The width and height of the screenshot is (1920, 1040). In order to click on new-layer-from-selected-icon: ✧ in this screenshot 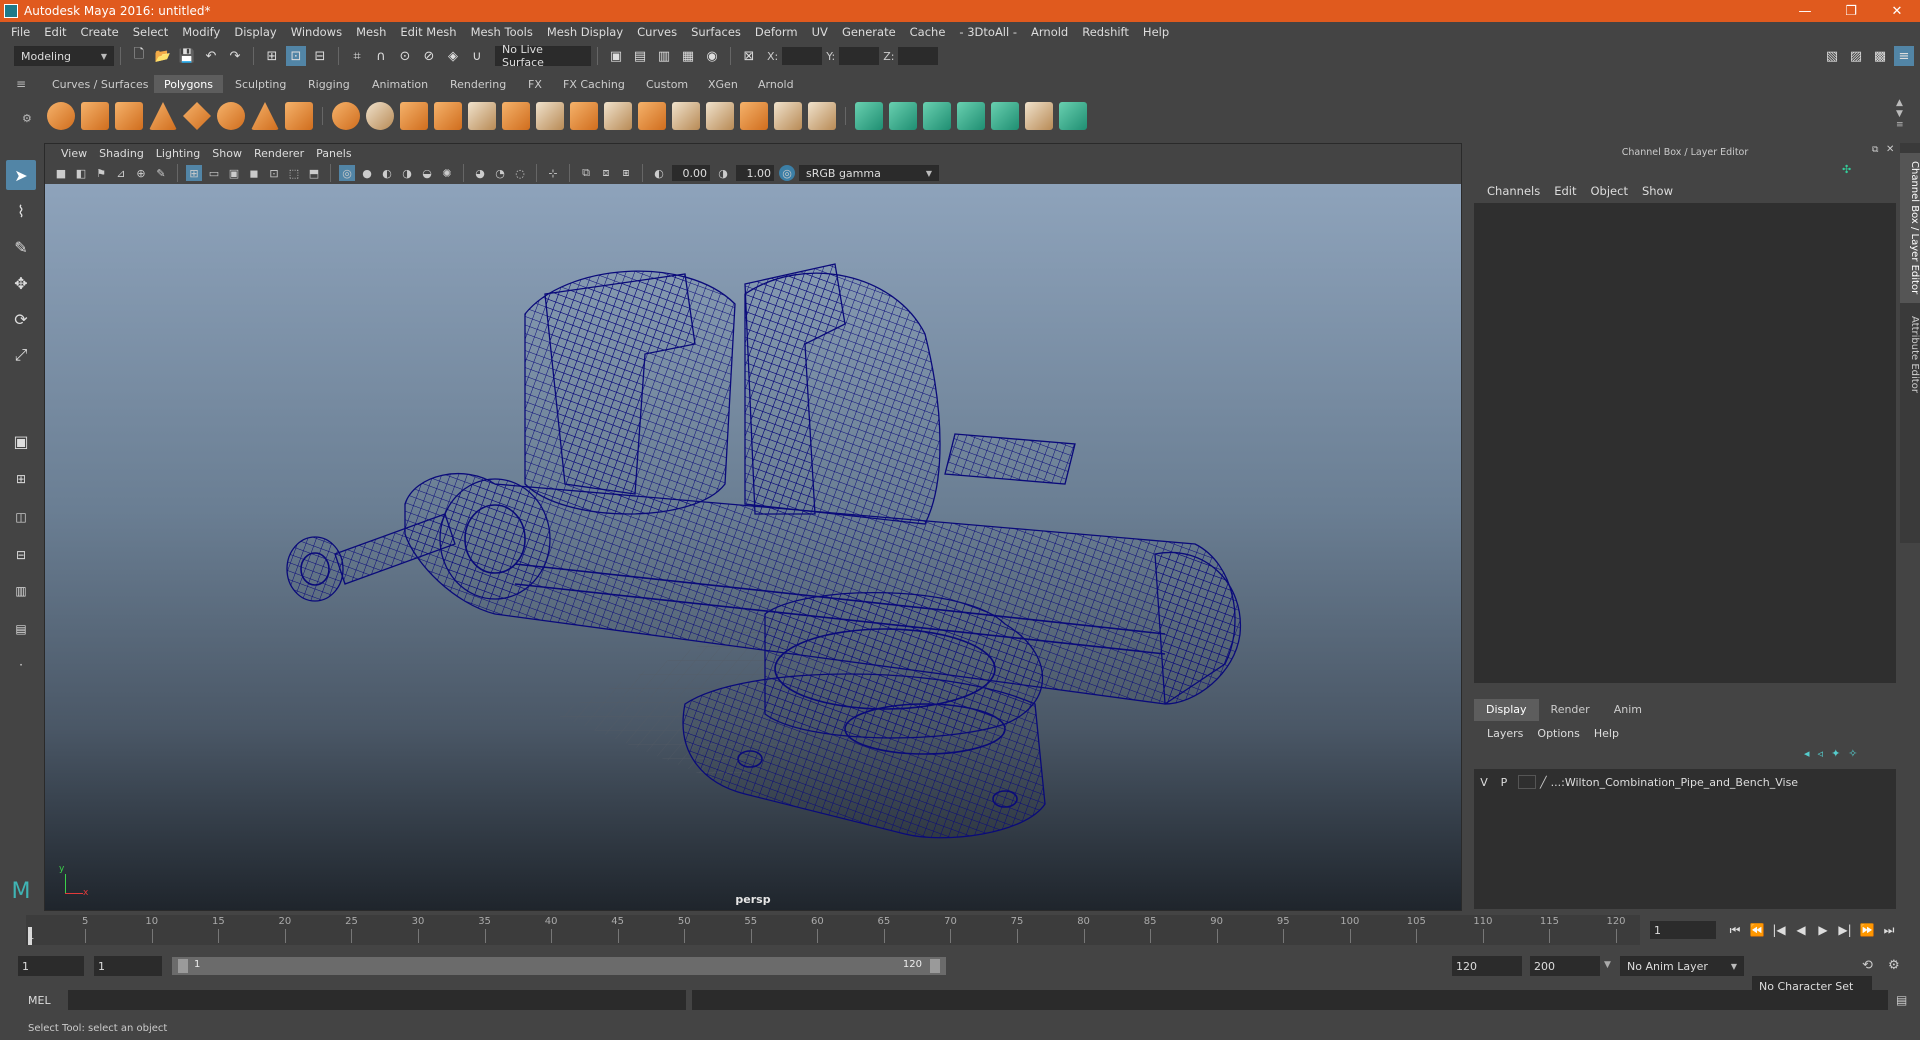, I will do `click(1852, 753)`.